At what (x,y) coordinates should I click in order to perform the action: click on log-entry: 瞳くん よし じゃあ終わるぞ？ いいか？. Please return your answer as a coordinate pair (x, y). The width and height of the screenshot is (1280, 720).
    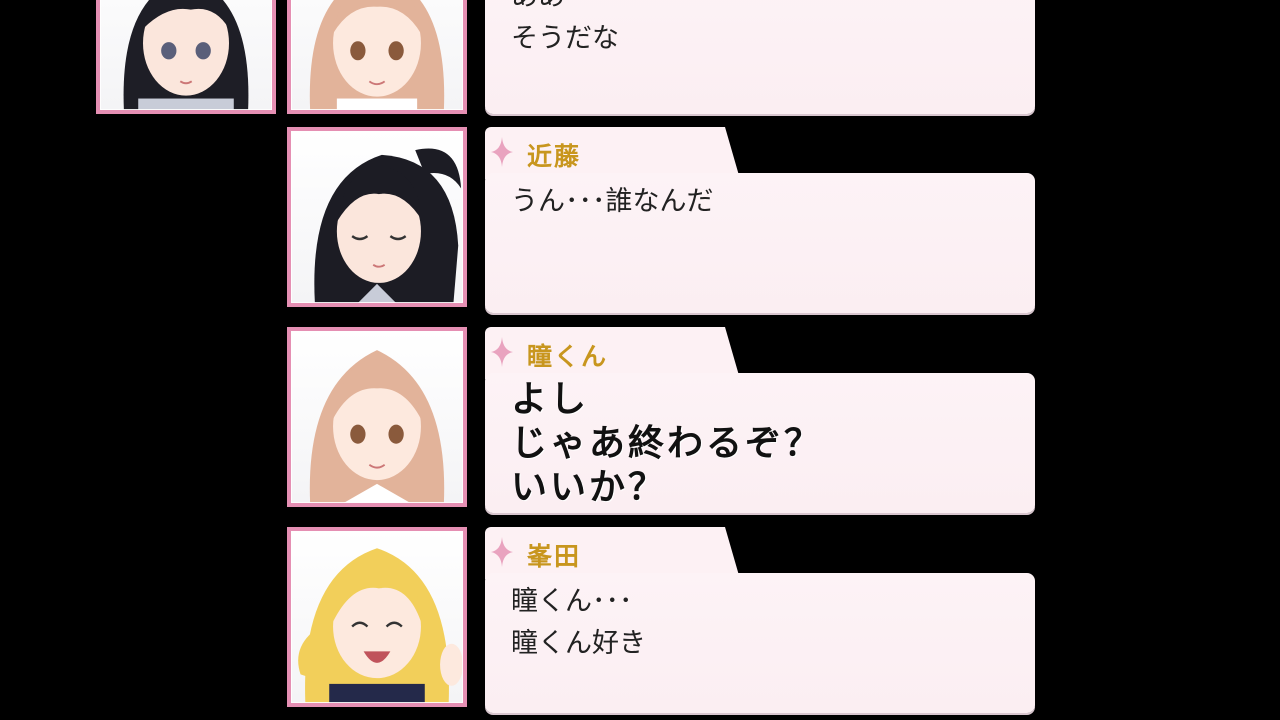
    Looking at the image, I should click on (760, 420).